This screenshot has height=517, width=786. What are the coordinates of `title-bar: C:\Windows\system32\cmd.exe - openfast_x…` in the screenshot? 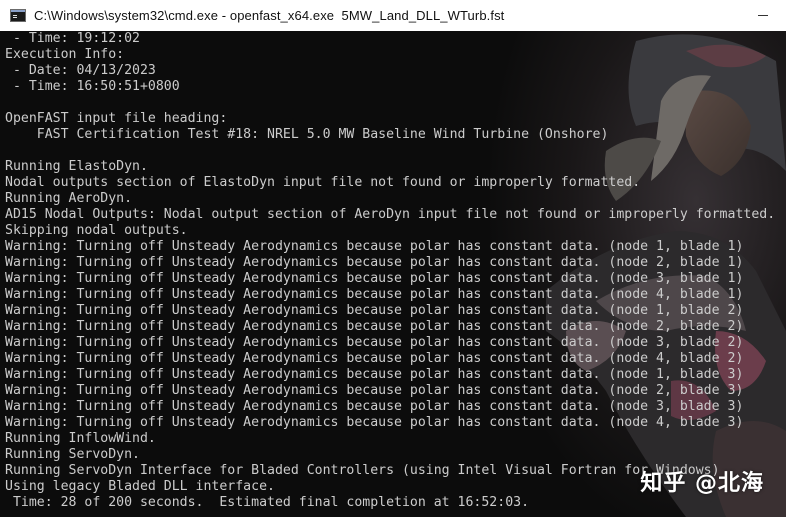 It's located at (393, 15).